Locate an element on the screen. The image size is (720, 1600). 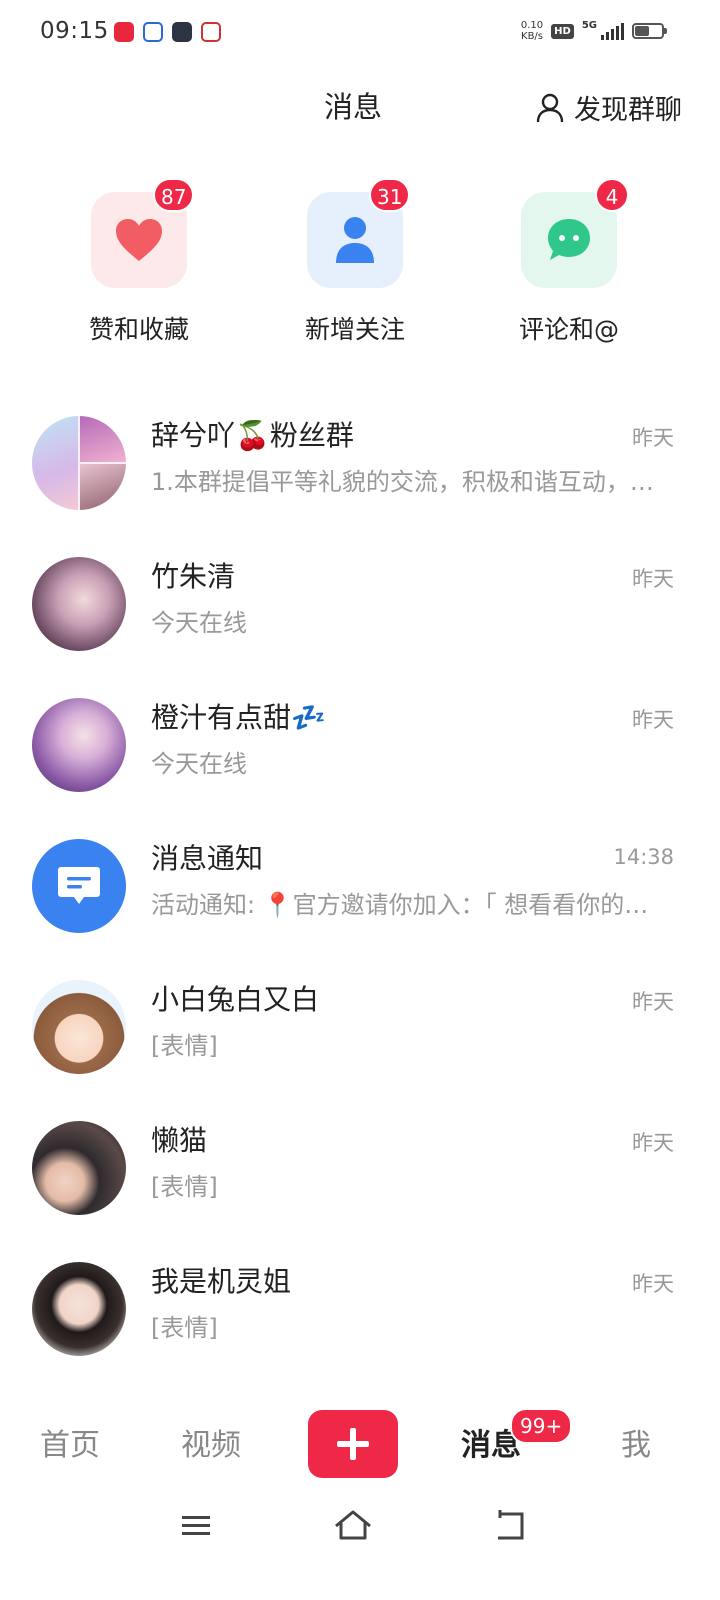
conversation-preview: 1.本群提倡平等礼貌的交流，积极和谐互动，禁止发布广告 is located at coordinates (411, 482).